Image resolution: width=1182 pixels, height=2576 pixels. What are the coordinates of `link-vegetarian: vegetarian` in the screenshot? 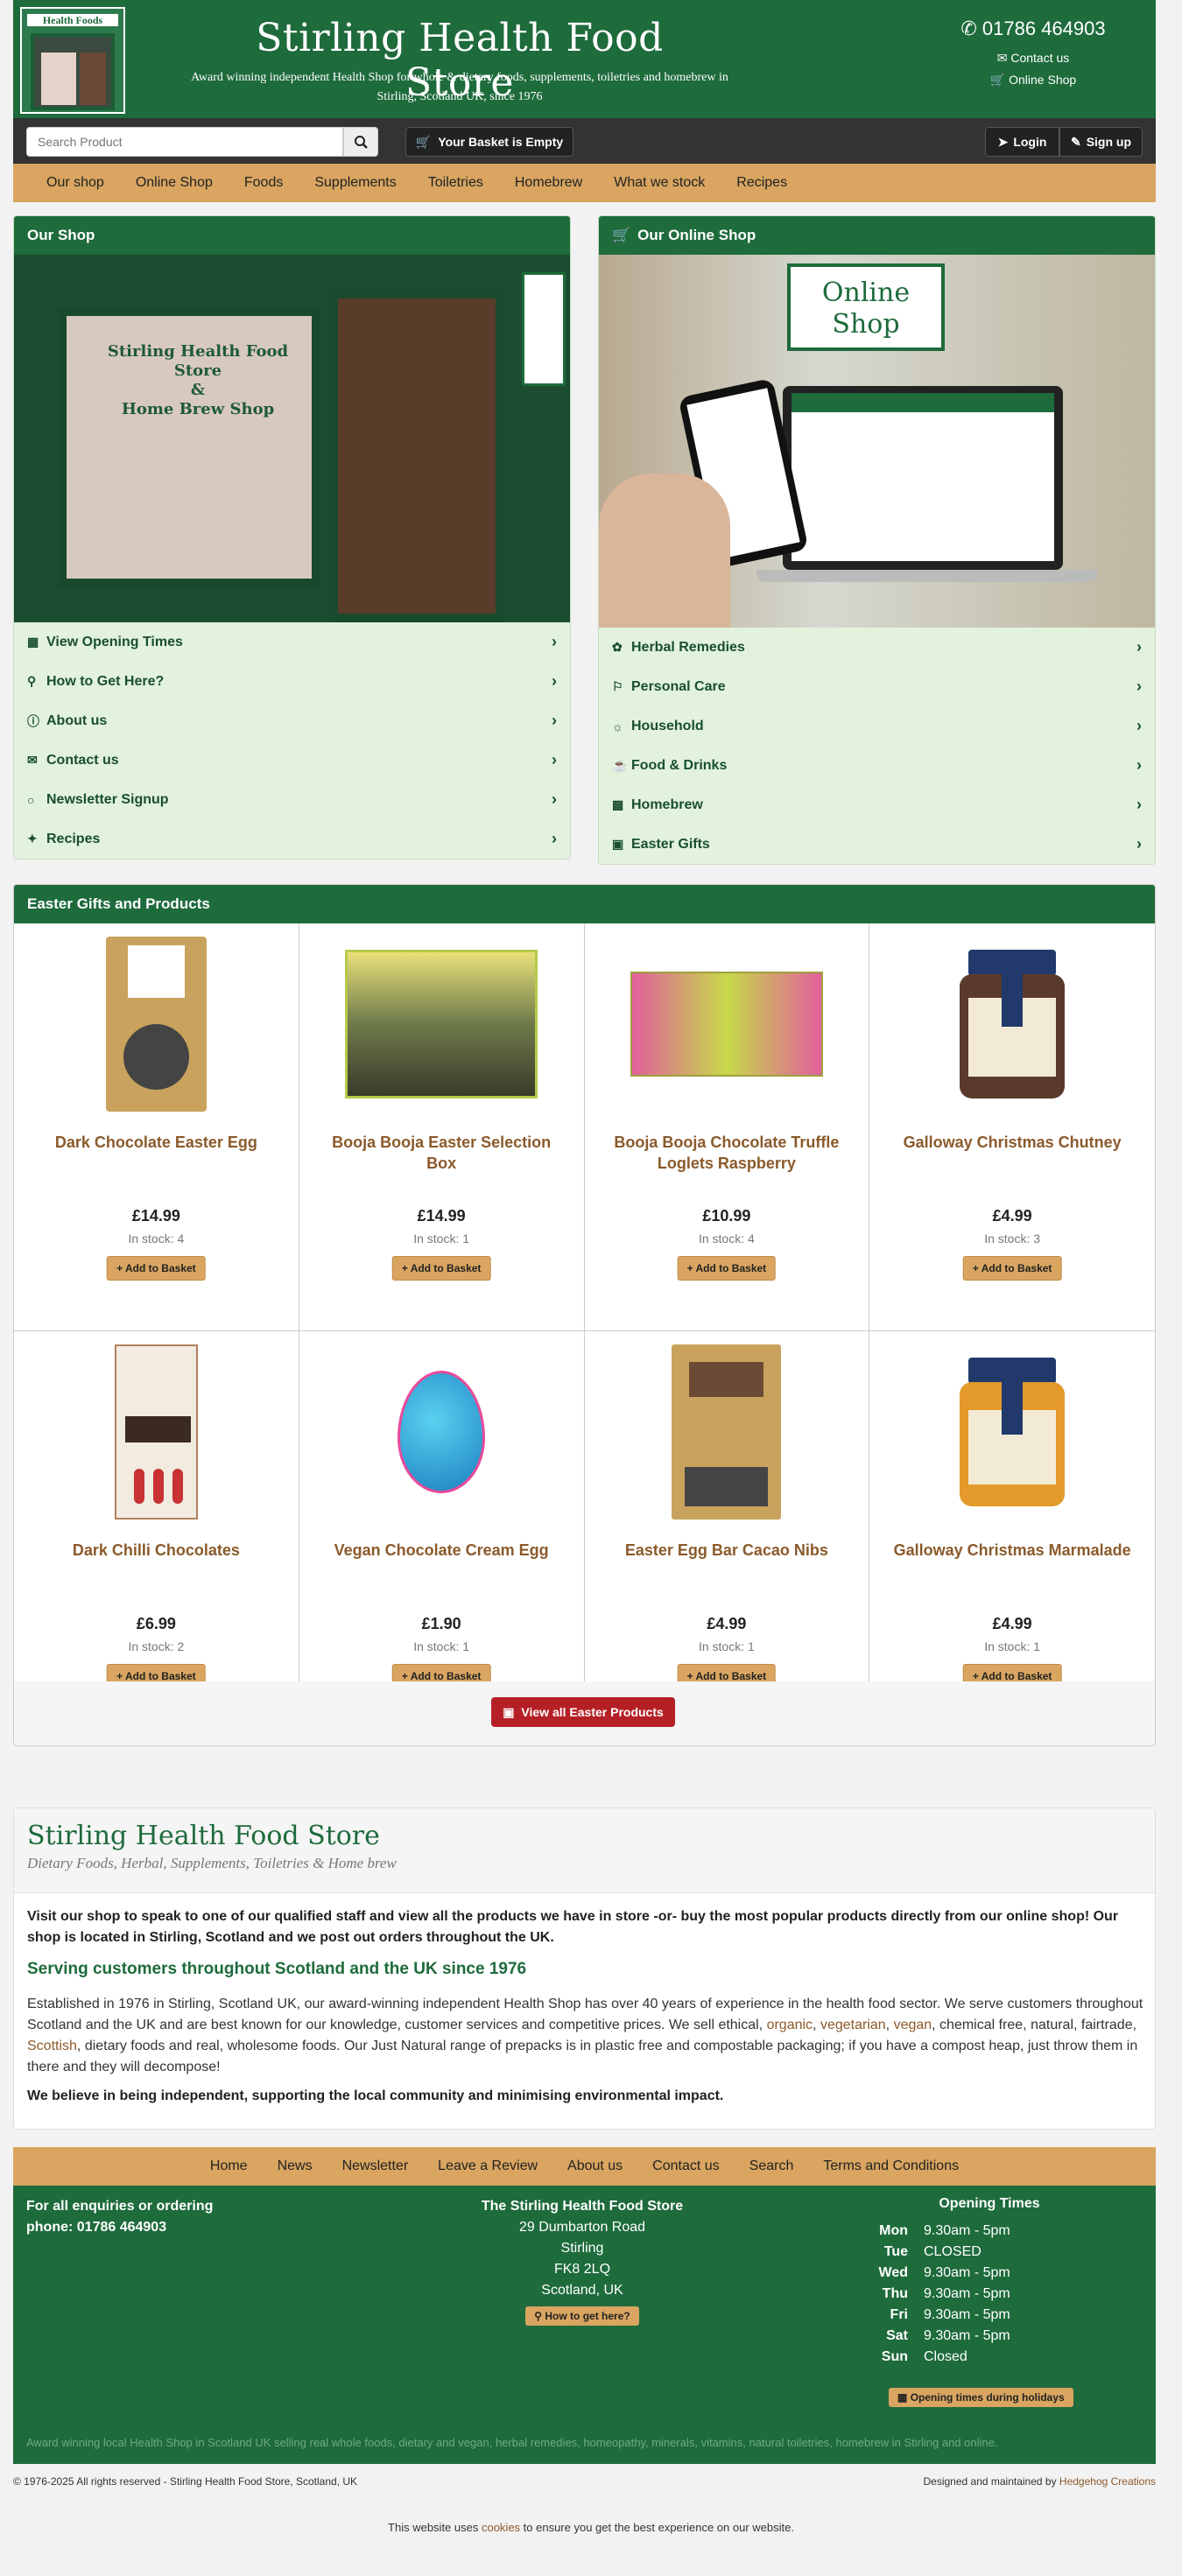 It's located at (853, 2025).